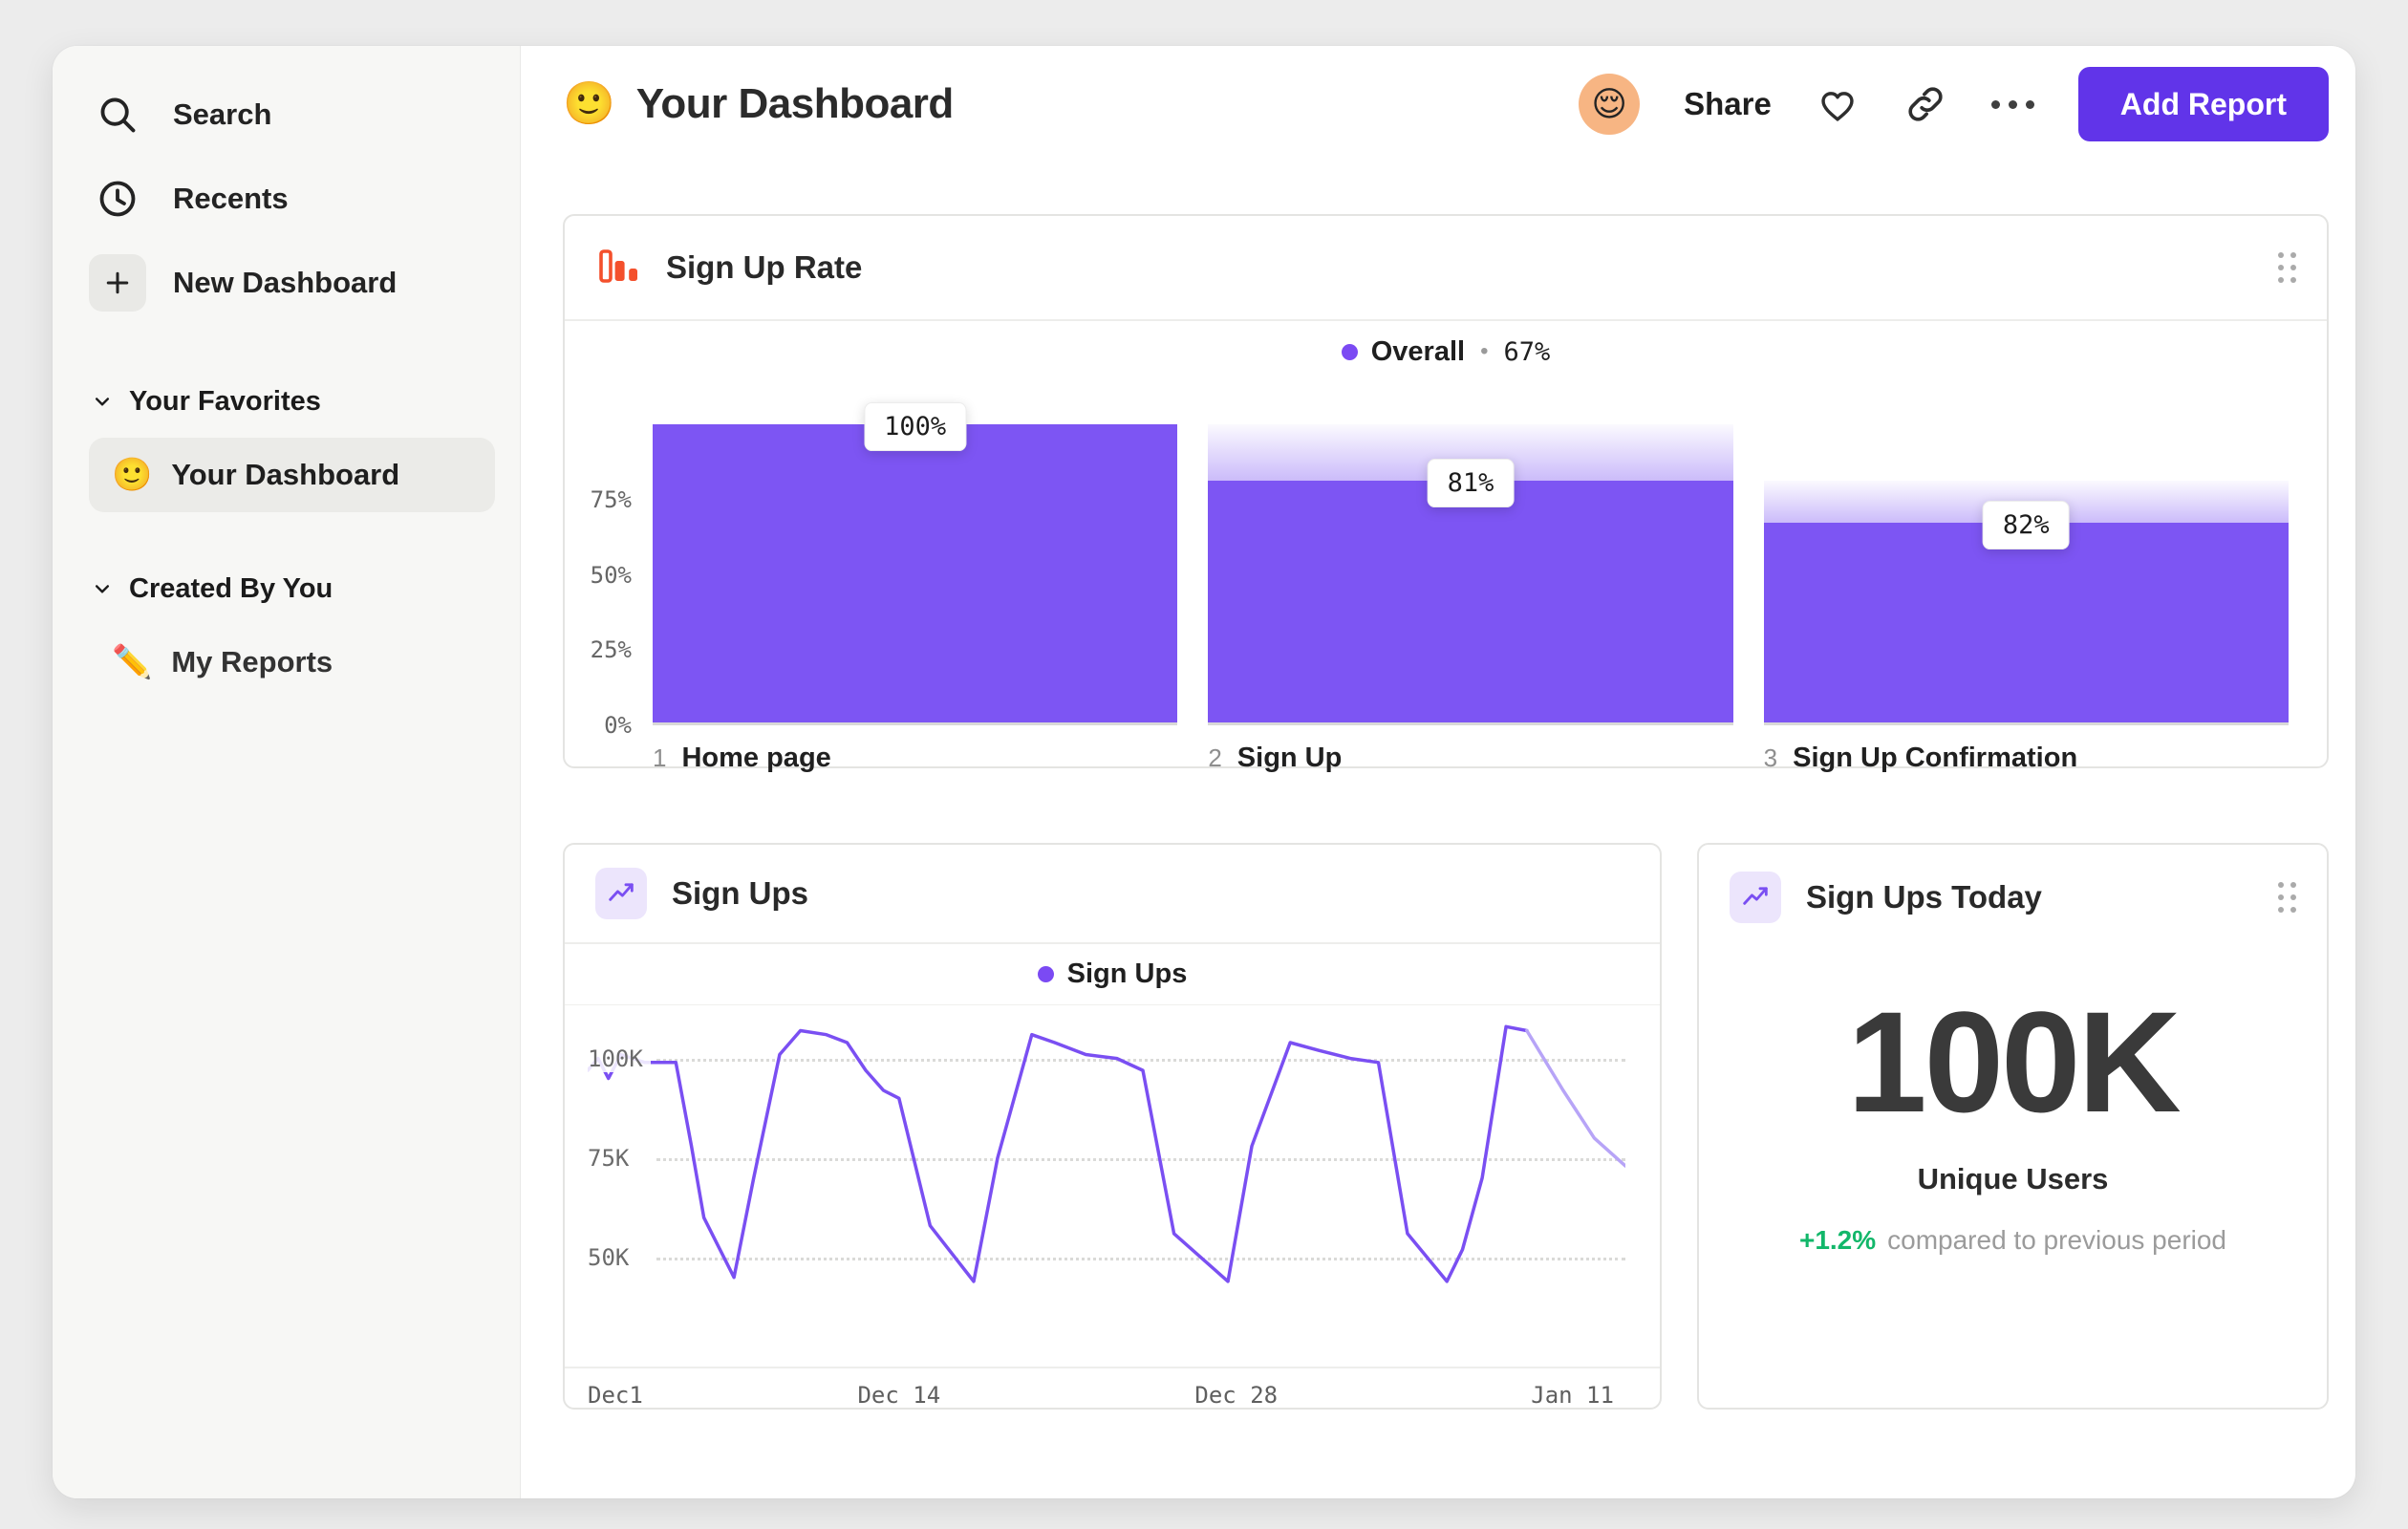  I want to click on plus-icon, so click(118, 283).